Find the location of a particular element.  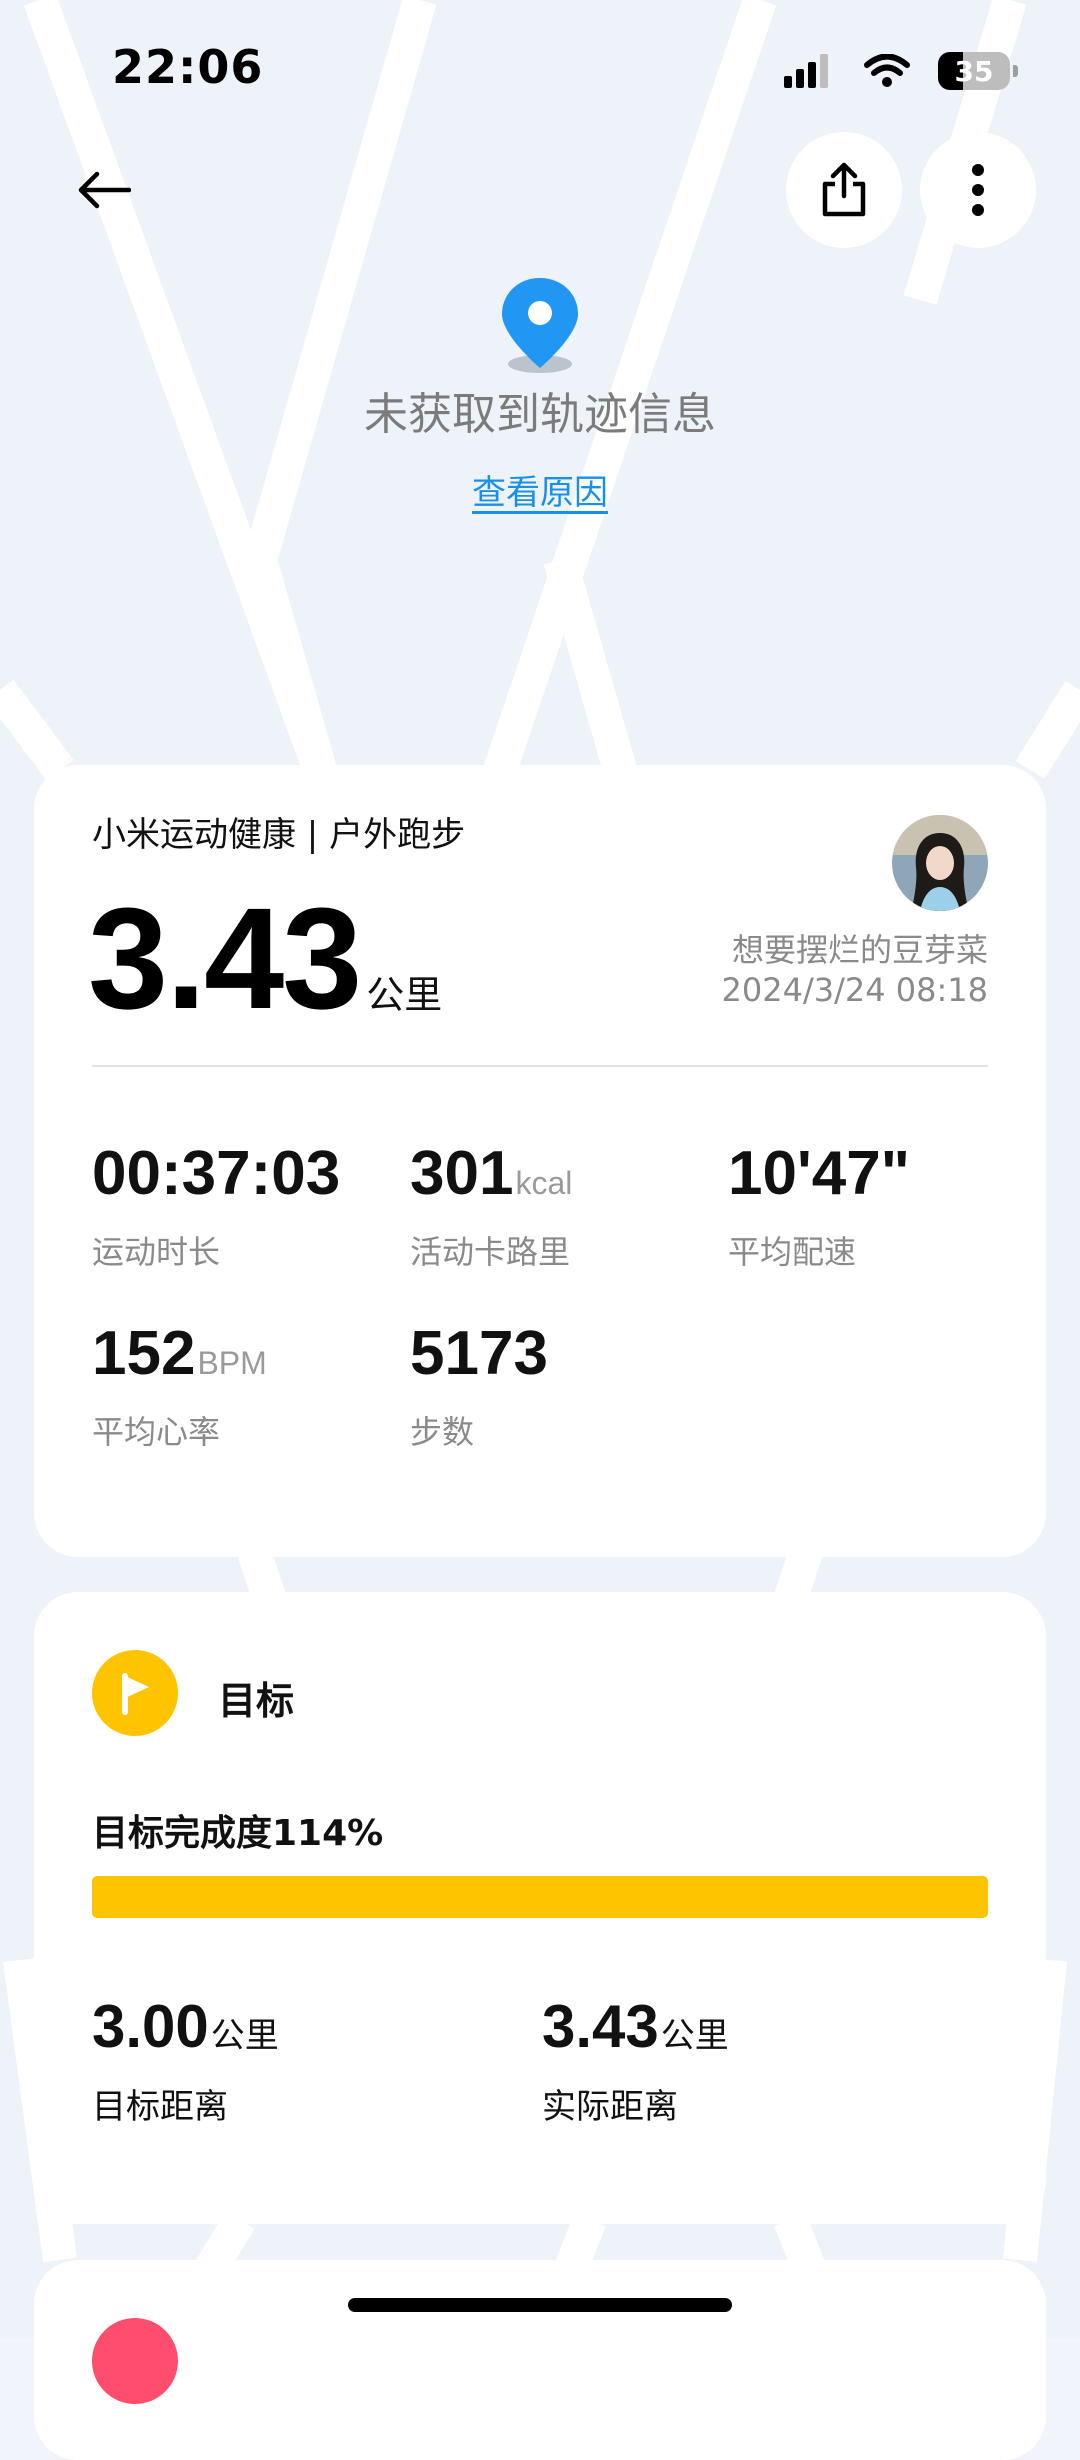

no-track-message: 未获取到轨迹信息 is located at coordinates (540, 414).